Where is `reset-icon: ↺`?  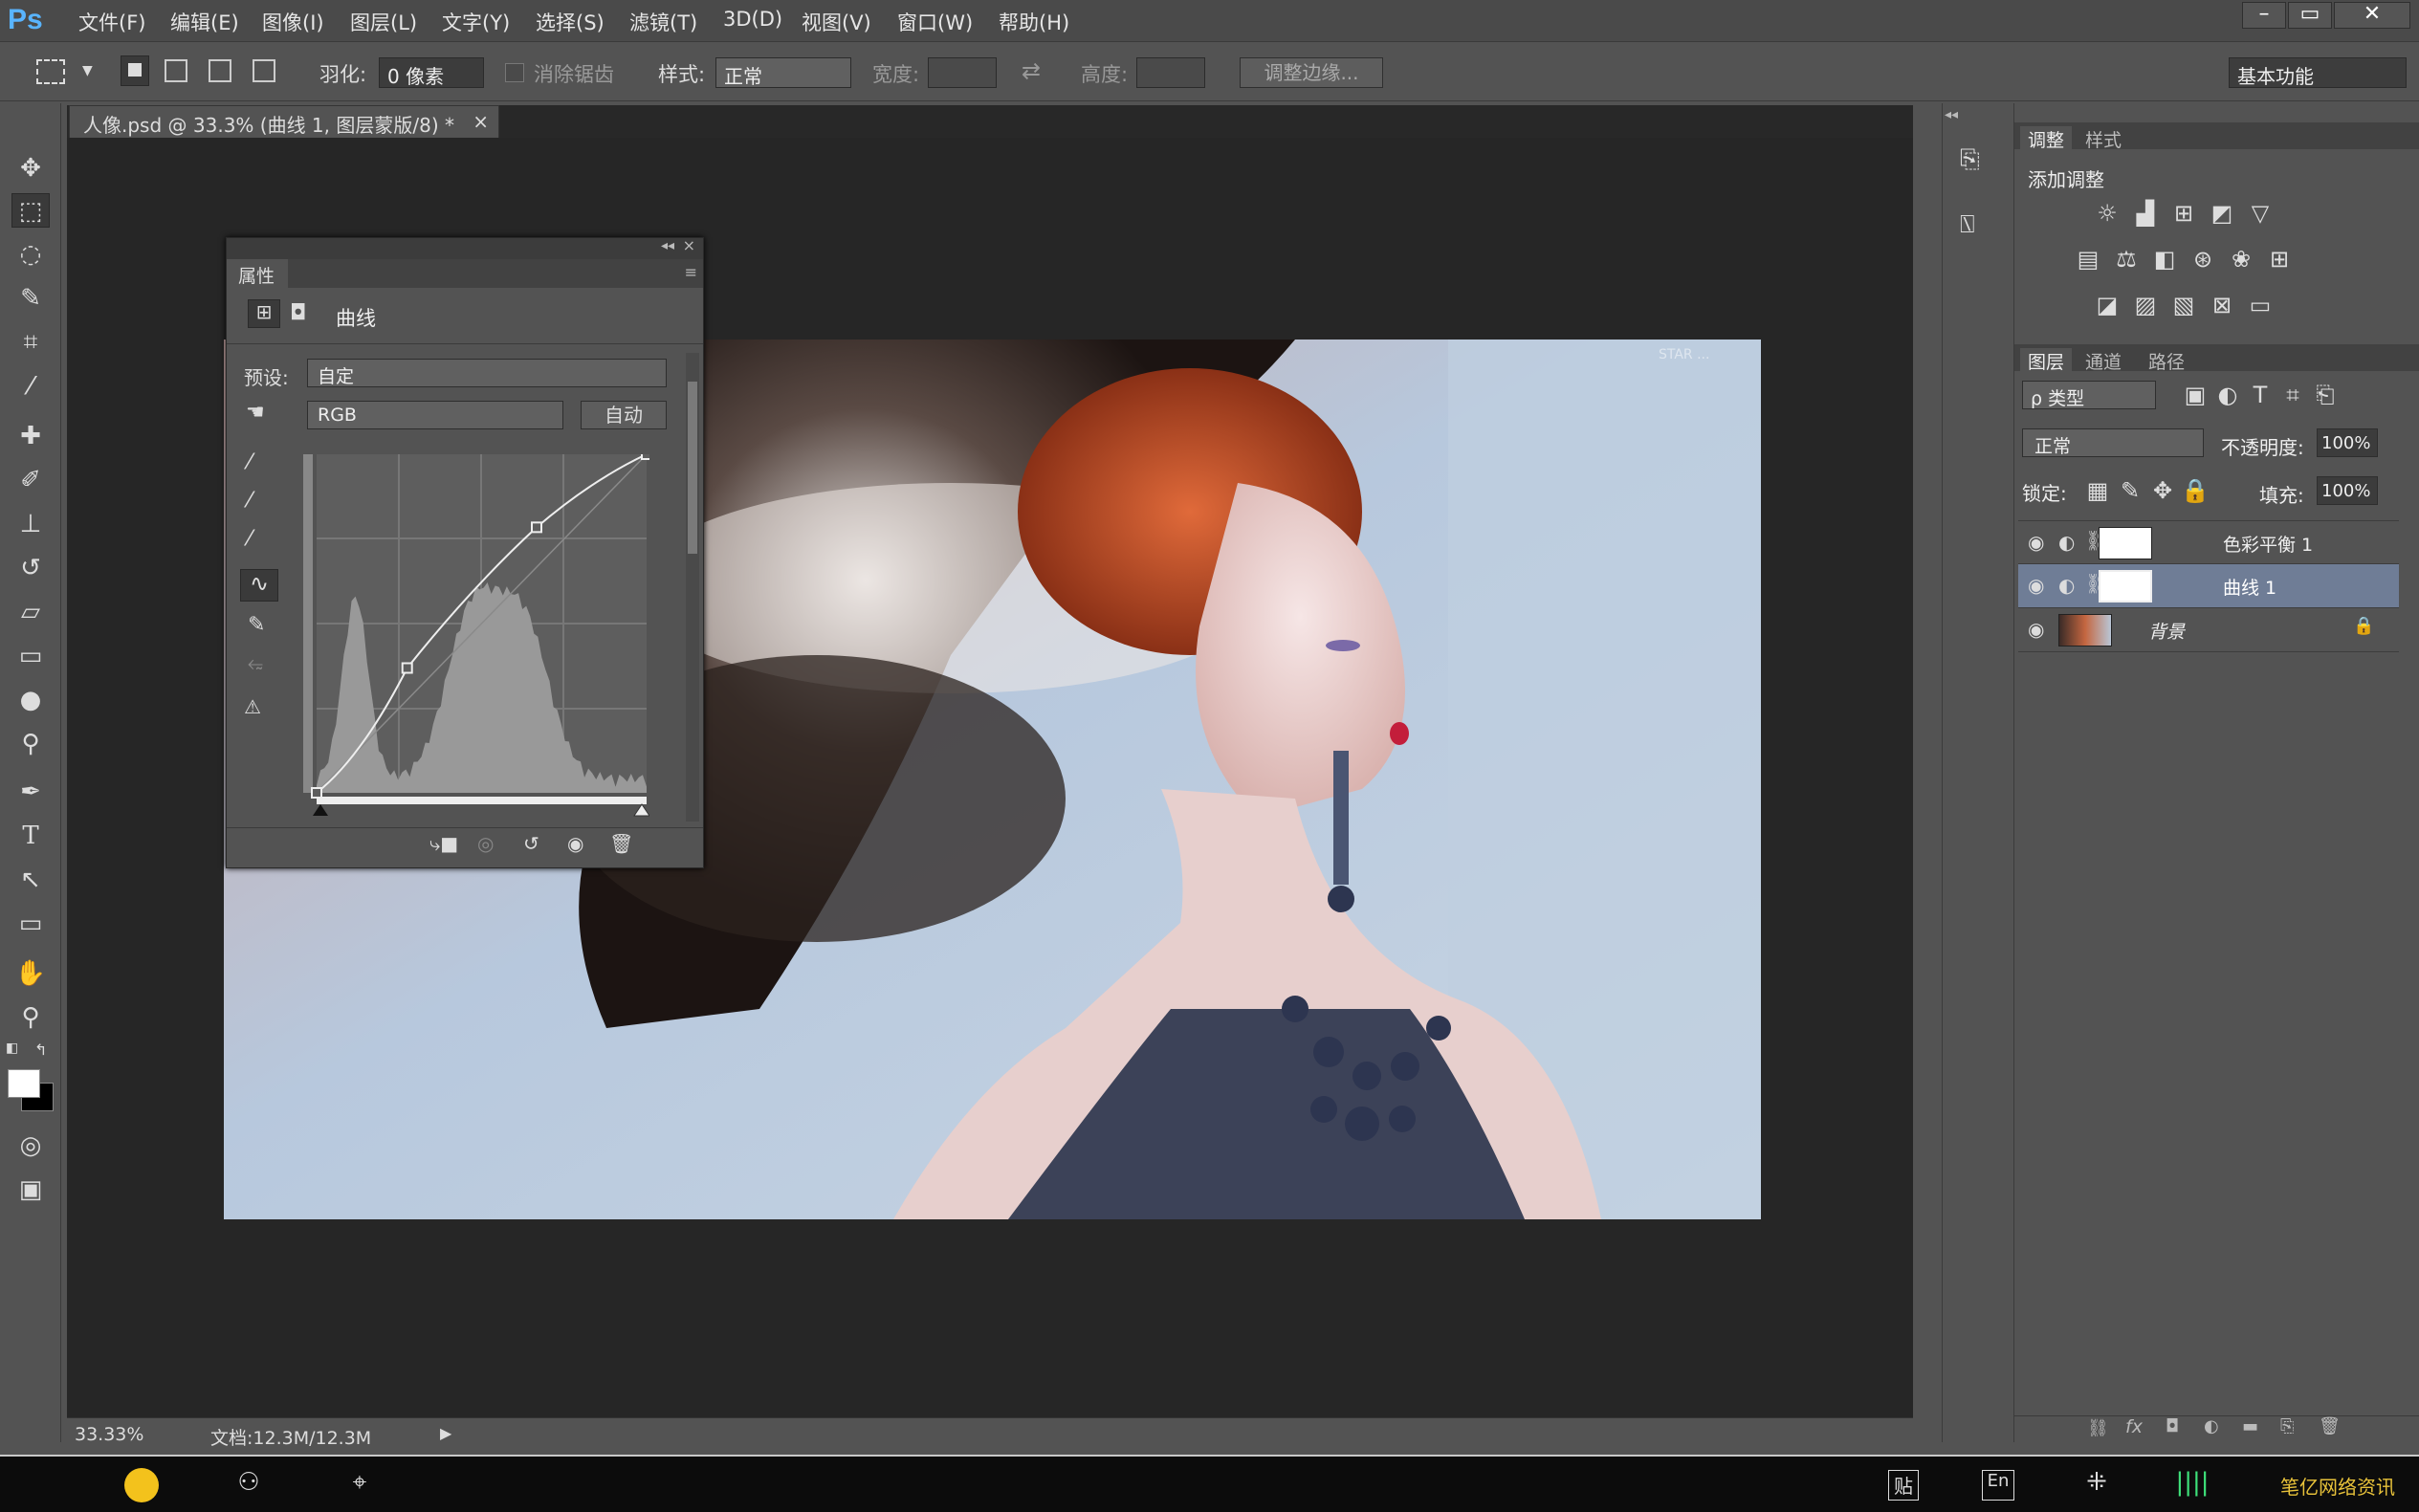 reset-icon: ↺ is located at coordinates (531, 843).